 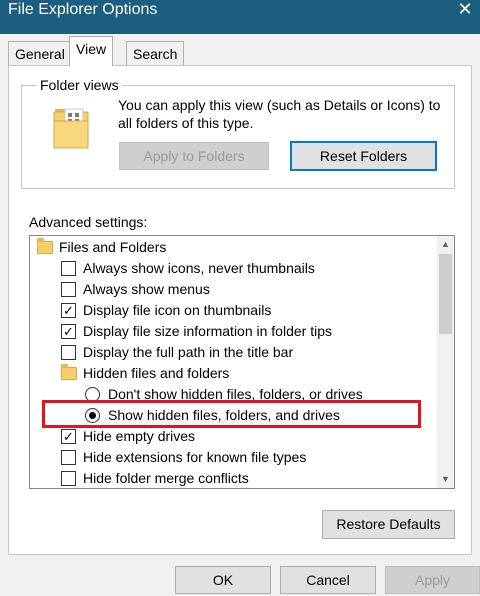 What do you see at coordinates (113, 247) in the screenshot?
I see `tree-item-label: Files and Folders` at bounding box center [113, 247].